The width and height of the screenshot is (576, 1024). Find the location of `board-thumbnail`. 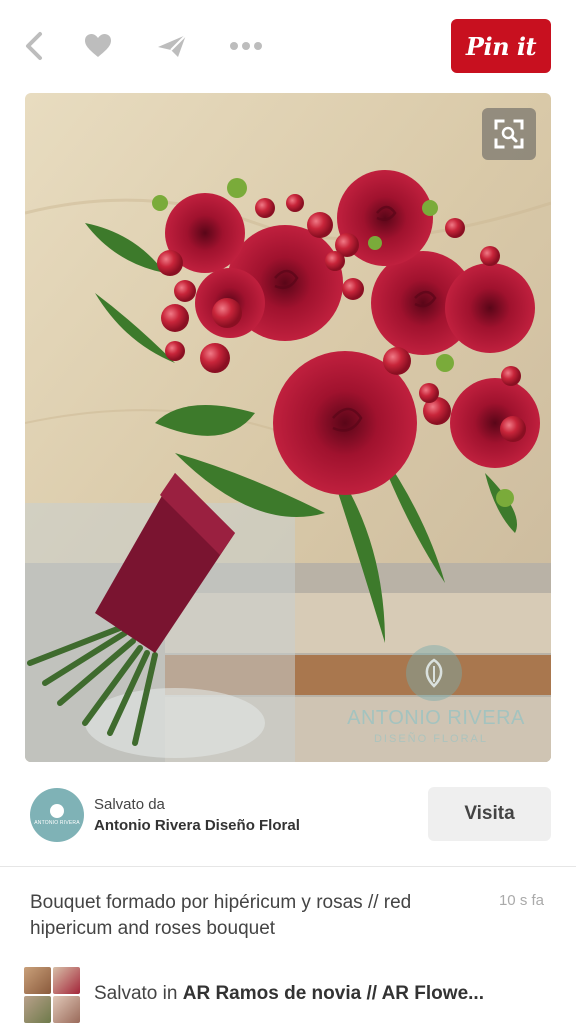

board-thumbnail is located at coordinates (52, 995).